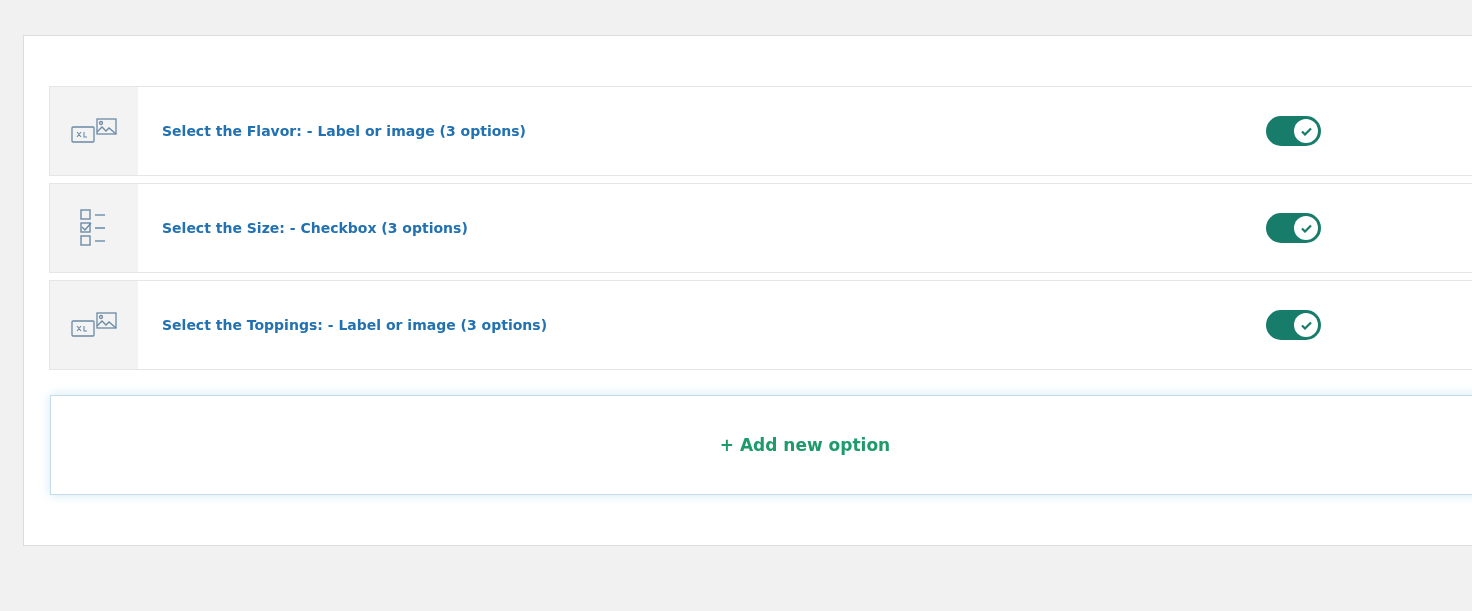 This screenshot has height=611, width=1472. Describe the element at coordinates (702, 325) in the screenshot. I see `option-title: Select the Toppings: - Label or image (3 options)` at that location.